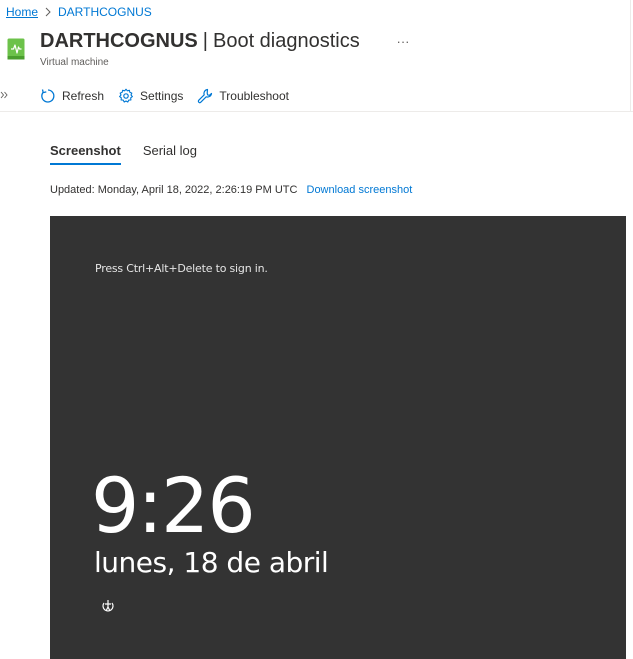 The width and height of the screenshot is (633, 659). What do you see at coordinates (74, 62) in the screenshot?
I see `resource-type-label: Virtual machine` at bounding box center [74, 62].